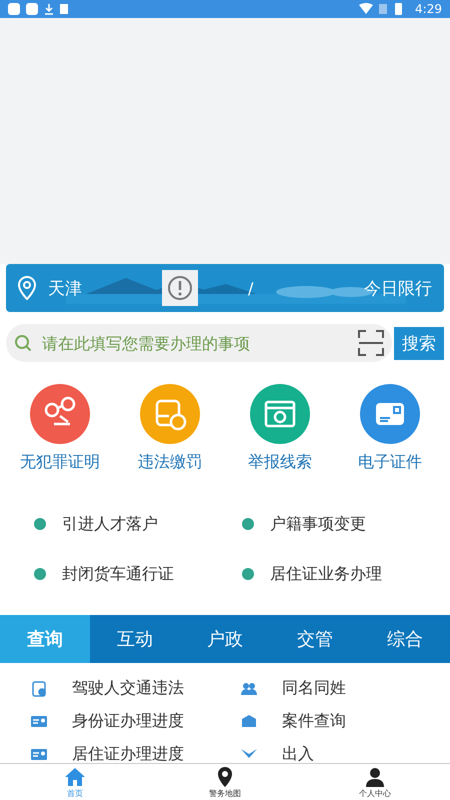 This screenshot has width=450, height=800. What do you see at coordinates (170, 462) in the screenshot?
I see `service-label: 违法缴罚` at bounding box center [170, 462].